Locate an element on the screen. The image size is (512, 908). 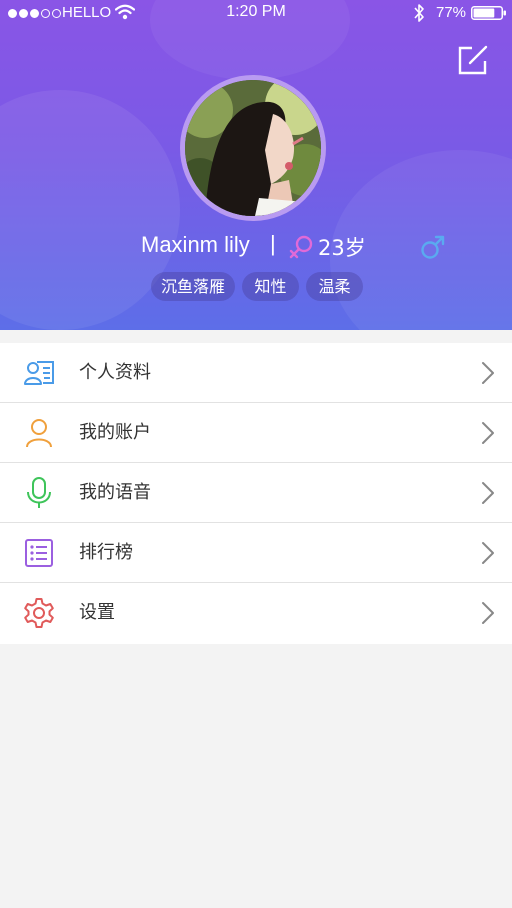
avatar is located at coordinates (253, 148).